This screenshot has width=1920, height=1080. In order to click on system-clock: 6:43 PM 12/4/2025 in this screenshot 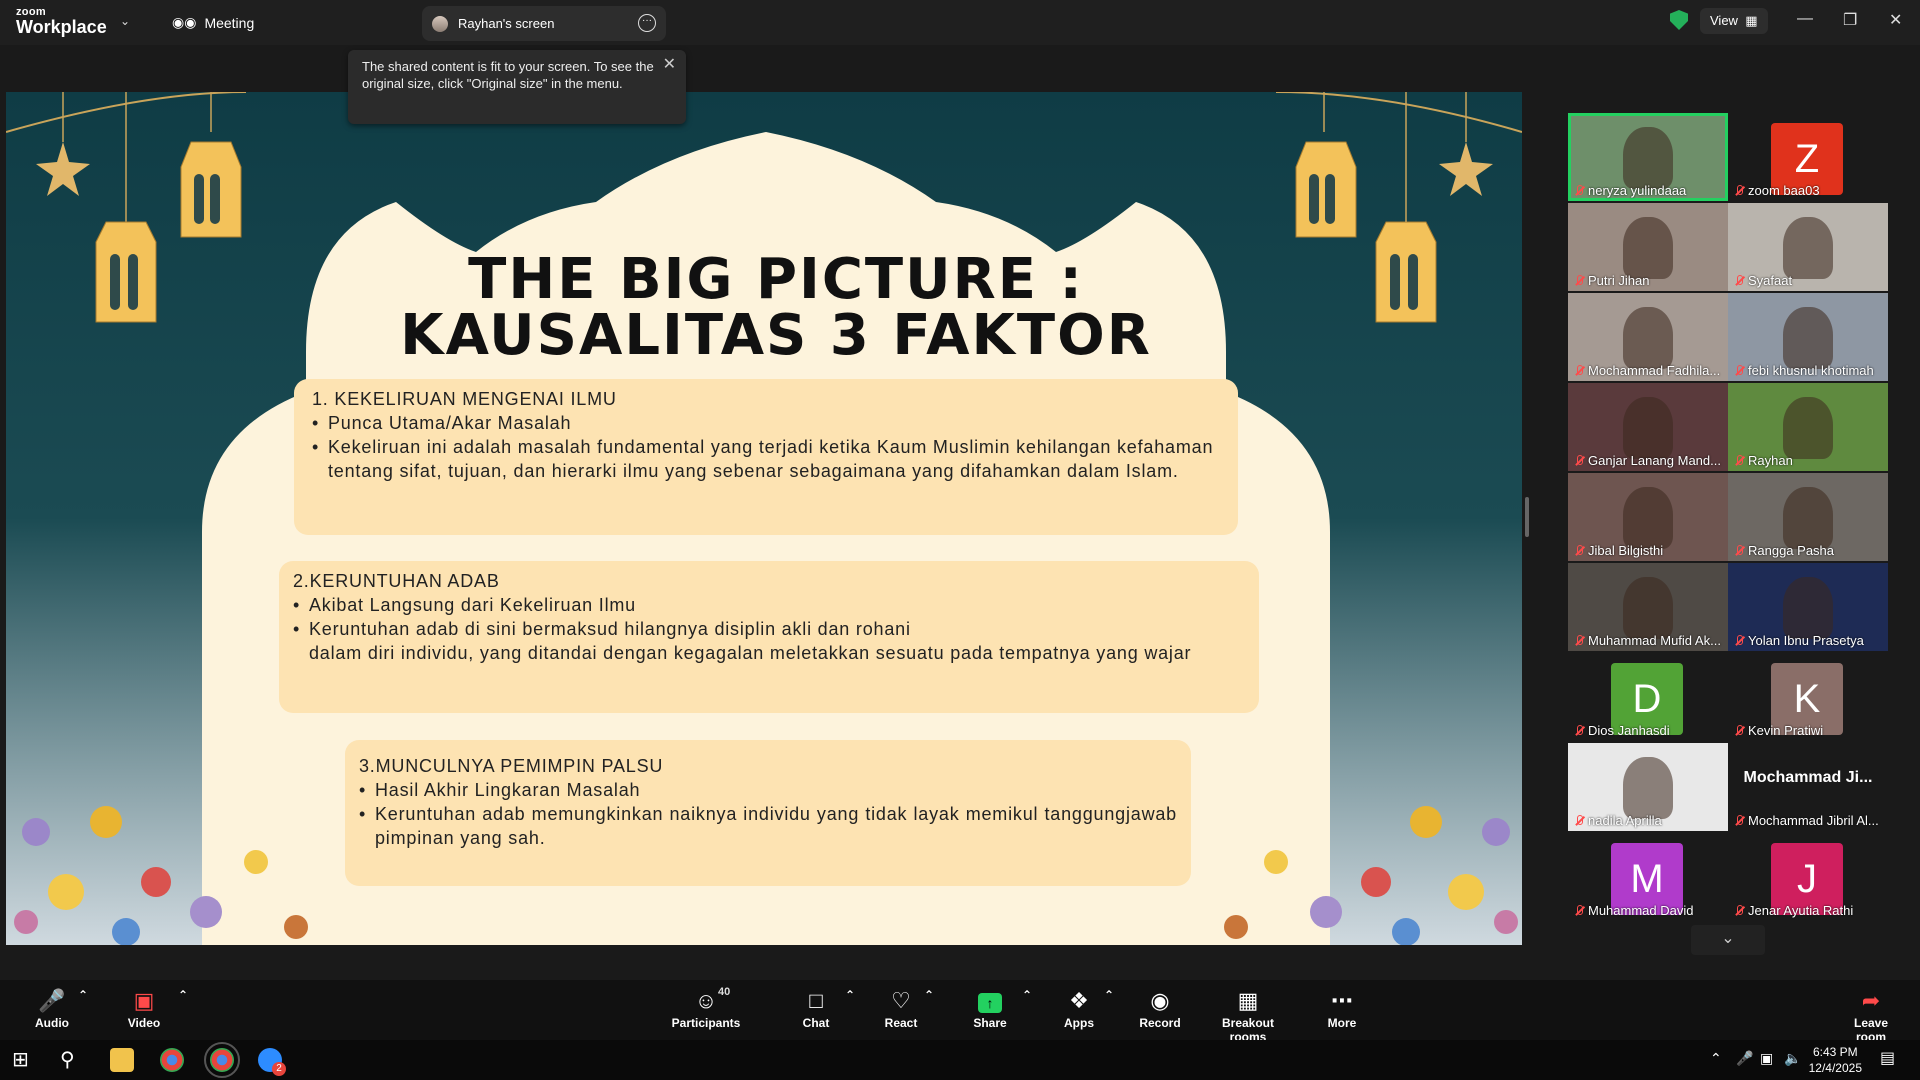, I will do `click(1835, 1060)`.